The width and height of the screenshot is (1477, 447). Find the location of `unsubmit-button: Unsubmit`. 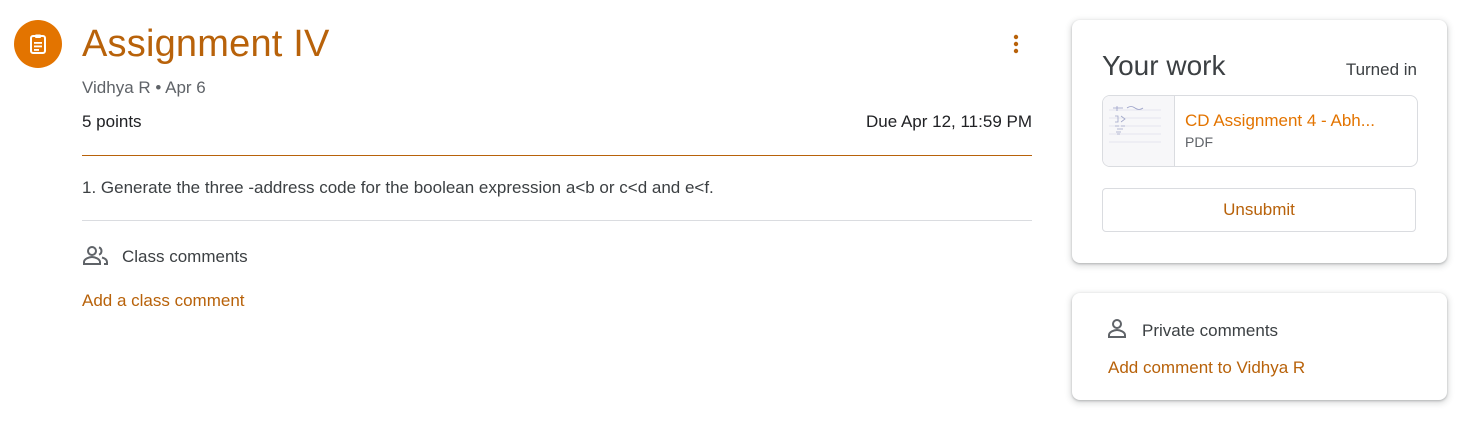

unsubmit-button: Unsubmit is located at coordinates (1259, 210).